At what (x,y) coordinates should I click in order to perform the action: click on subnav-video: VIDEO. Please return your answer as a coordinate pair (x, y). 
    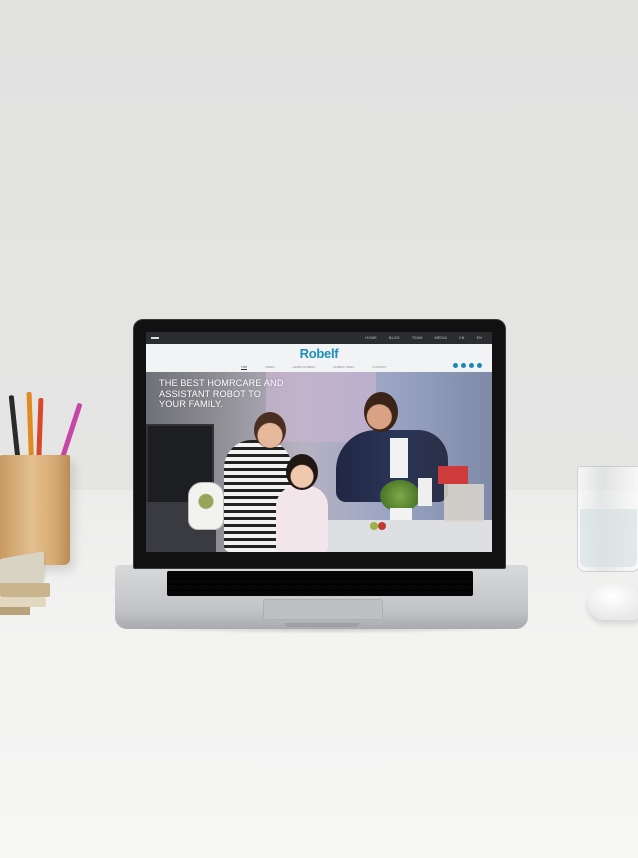
    Looking at the image, I should click on (269, 367).